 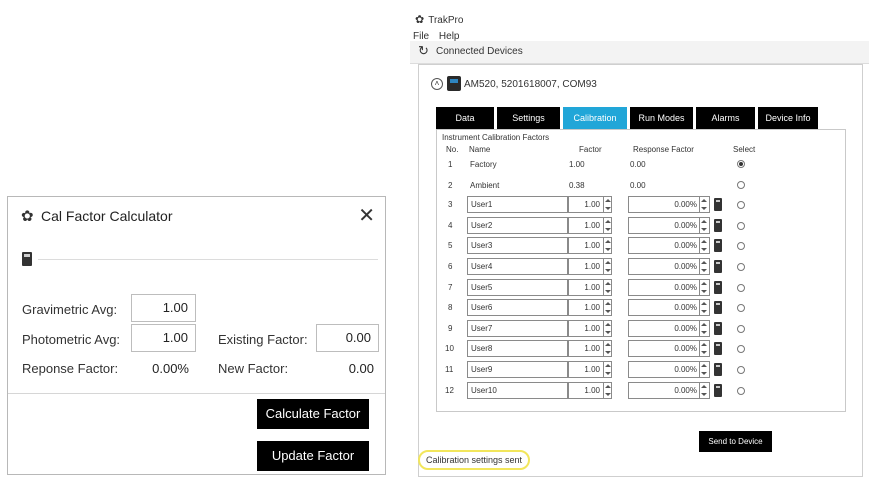 I want to click on row-number: 2, so click(x=450, y=185).